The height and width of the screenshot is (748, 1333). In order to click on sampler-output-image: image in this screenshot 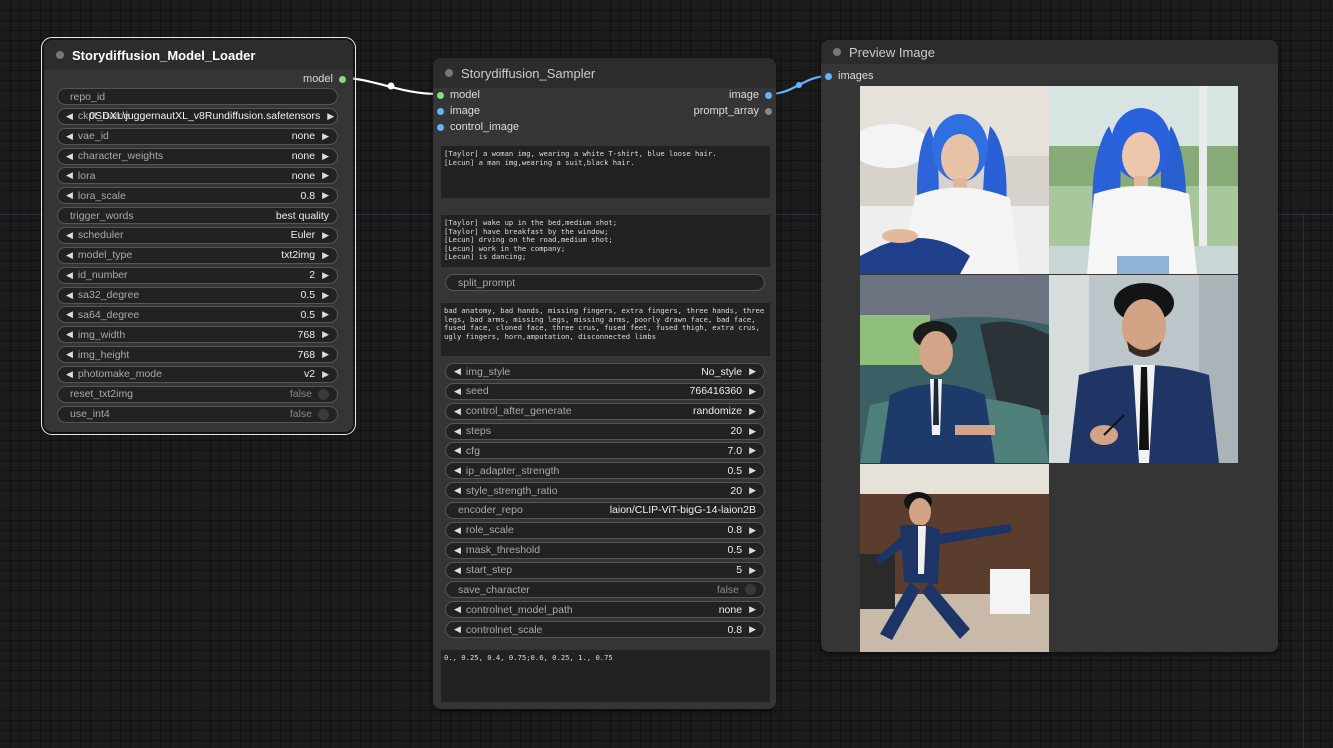, I will do `click(750, 95)`.